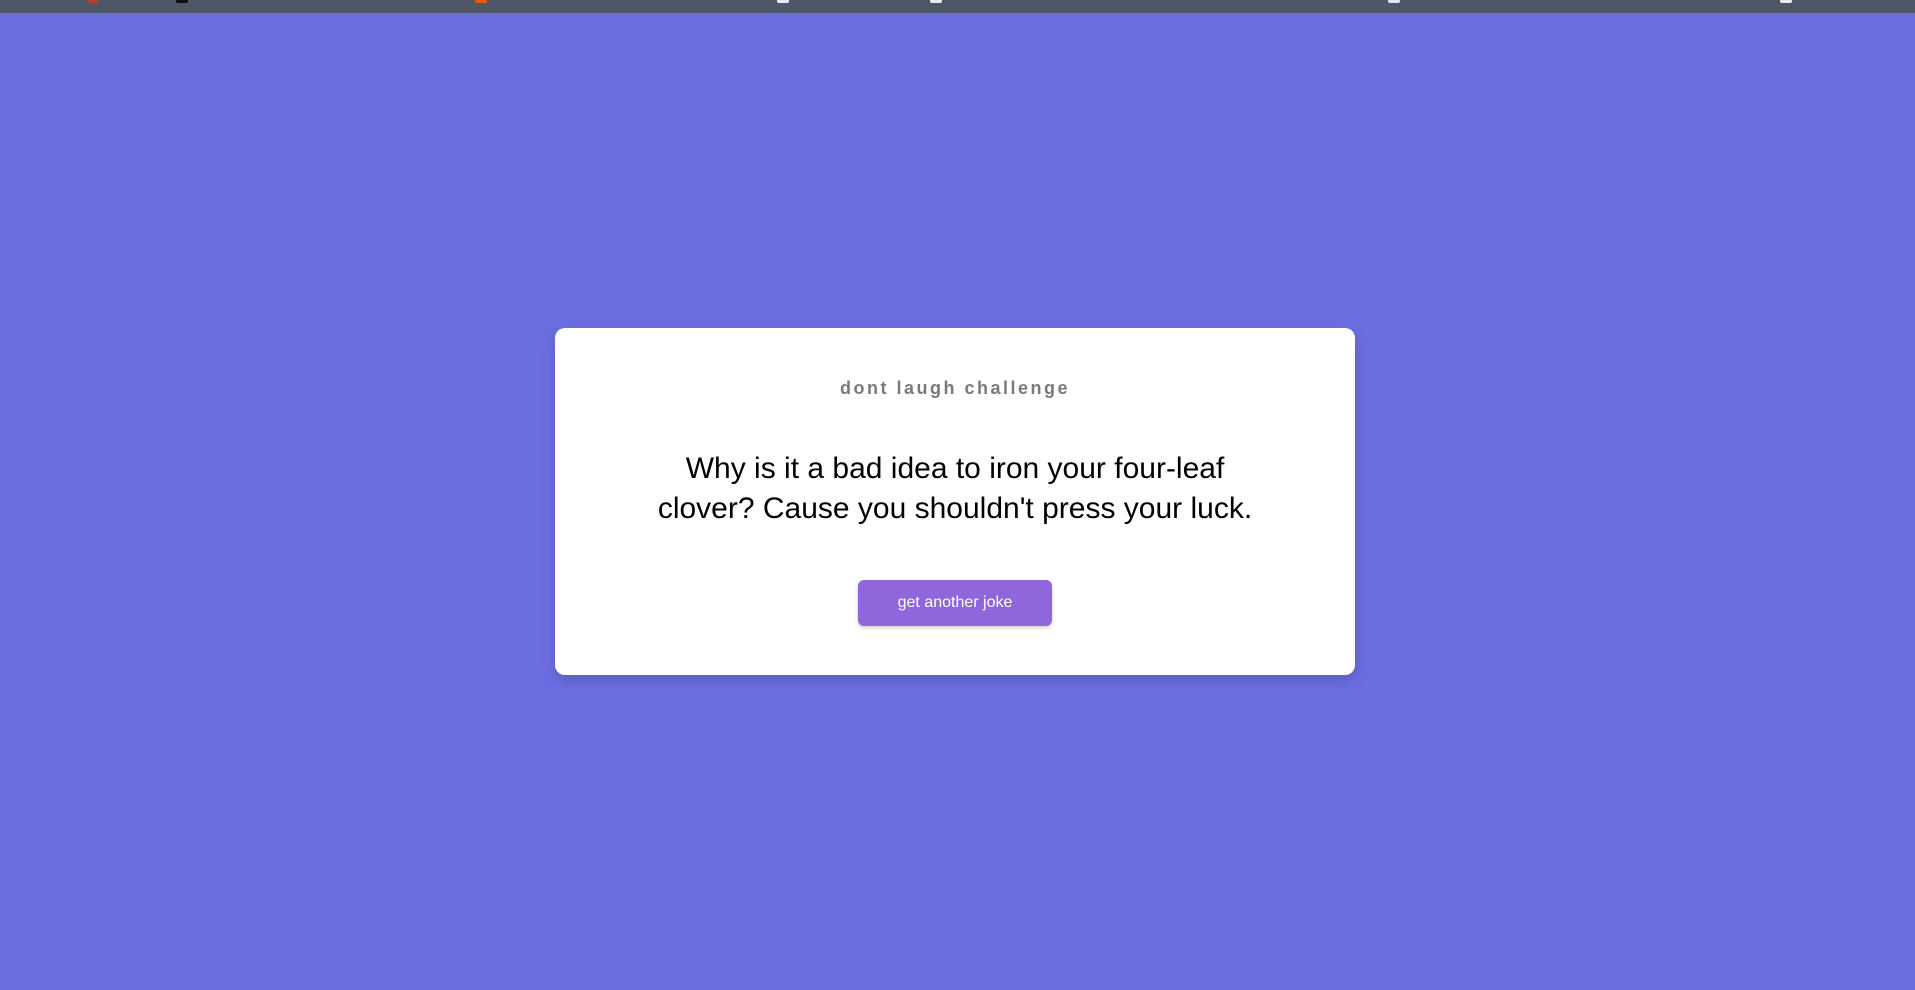 Image resolution: width=1915 pixels, height=990 pixels. Describe the element at coordinates (955, 603) in the screenshot. I see `get-another-joke-button: get another joke` at that location.